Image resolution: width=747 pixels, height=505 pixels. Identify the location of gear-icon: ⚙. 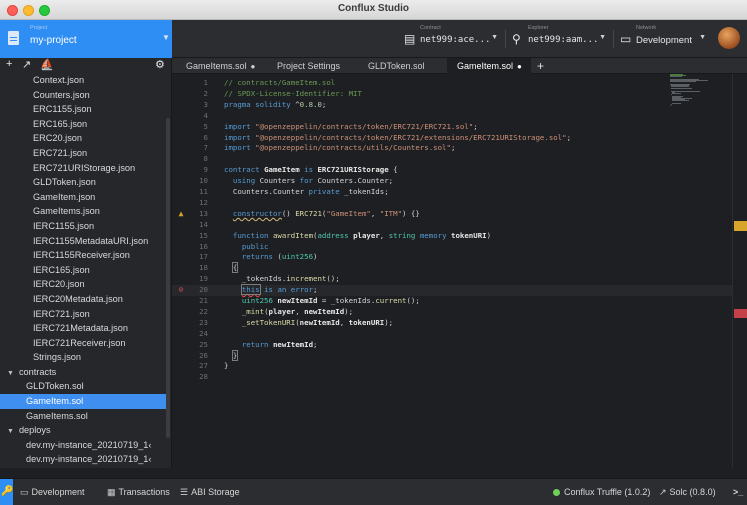
(160, 64).